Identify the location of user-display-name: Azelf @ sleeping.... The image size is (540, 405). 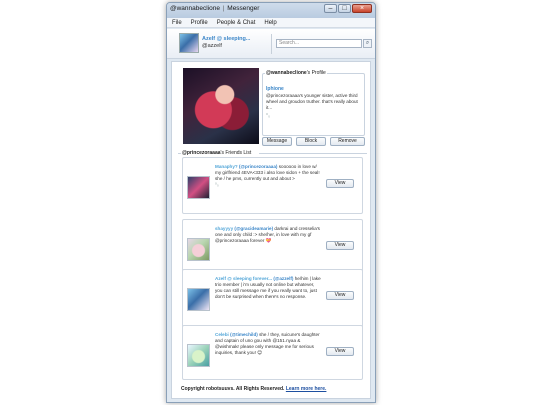
(226, 39).